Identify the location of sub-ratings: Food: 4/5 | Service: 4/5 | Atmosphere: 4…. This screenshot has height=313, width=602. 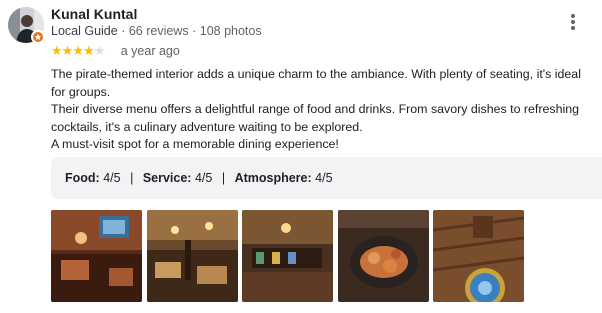
(199, 178).